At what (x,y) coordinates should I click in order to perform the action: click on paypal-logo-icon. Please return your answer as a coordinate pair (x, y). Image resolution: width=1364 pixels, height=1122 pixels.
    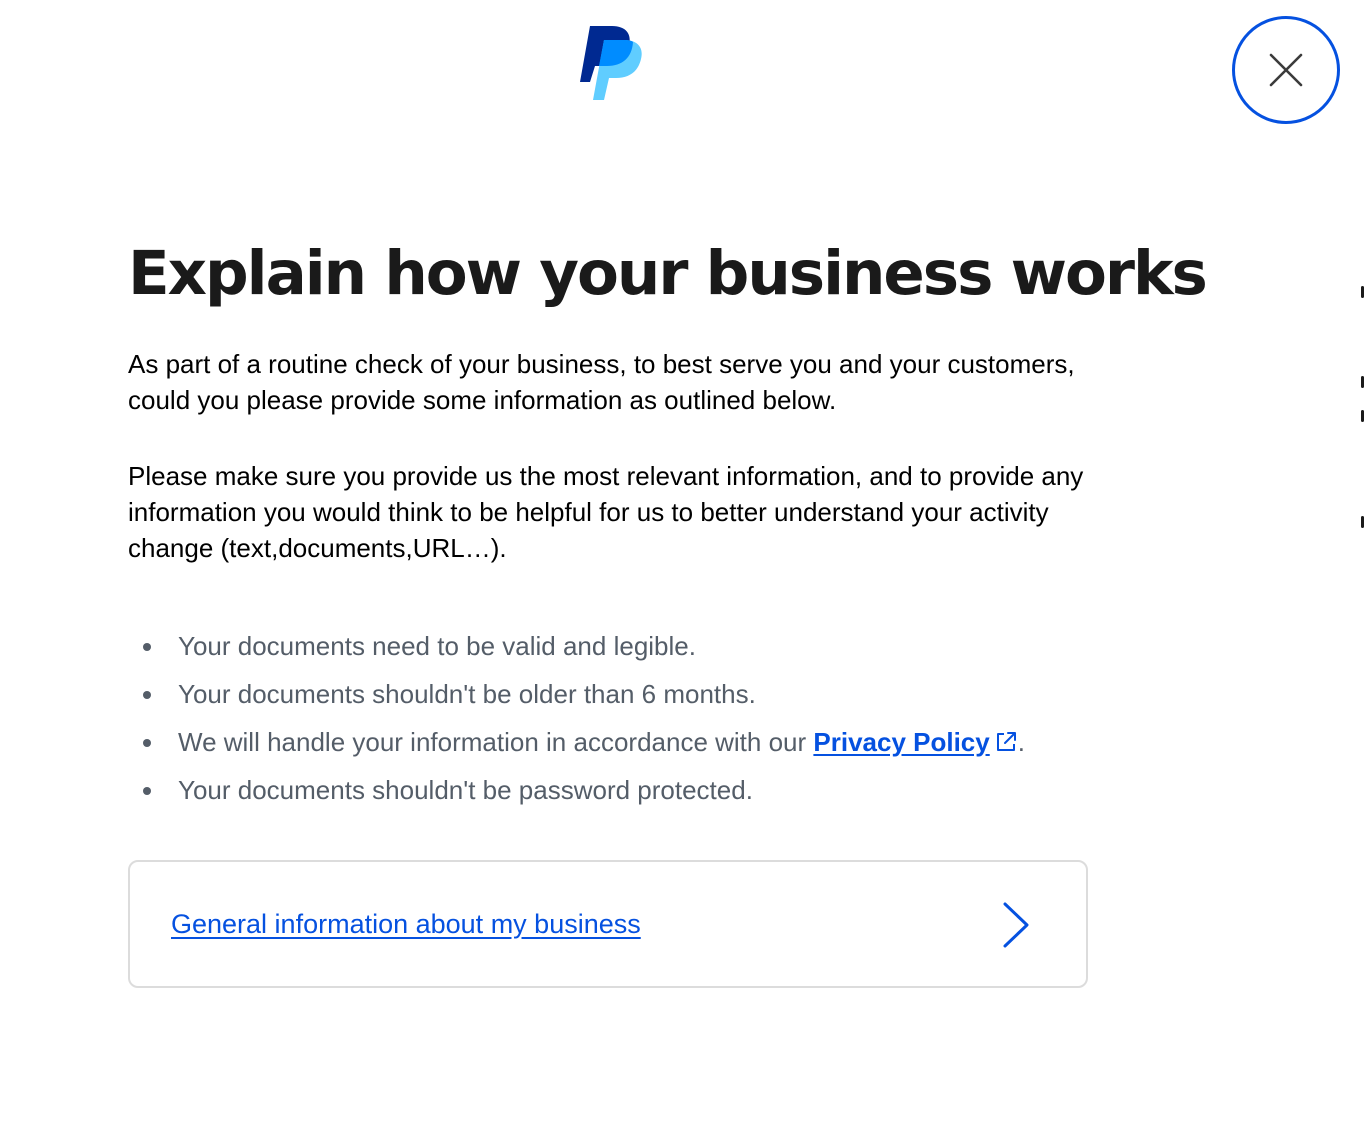
    Looking at the image, I should click on (611, 63).